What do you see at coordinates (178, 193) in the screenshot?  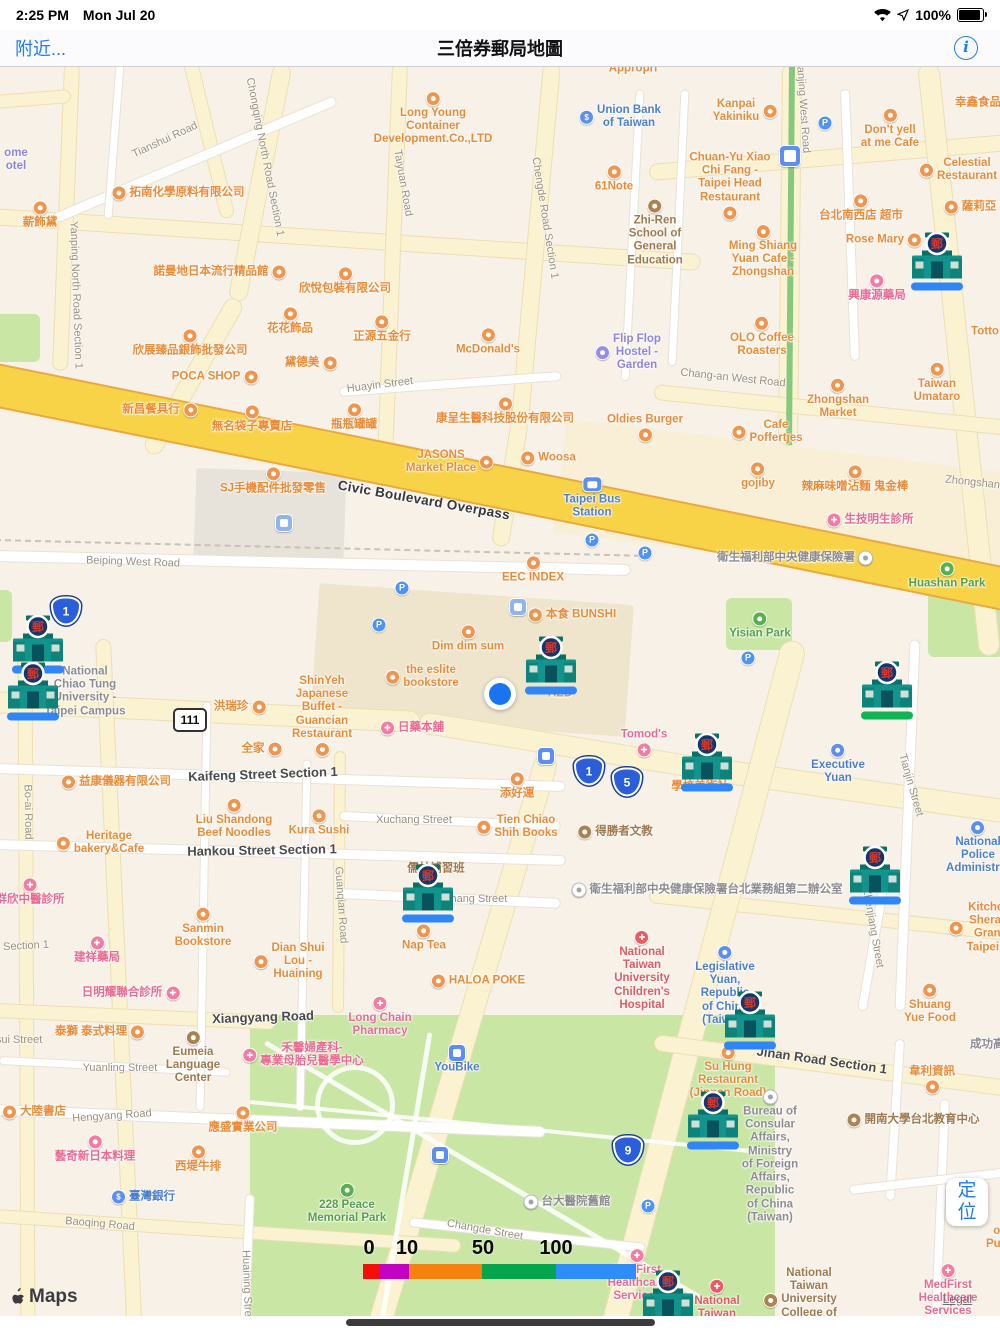 I see `poi-label: 拓南化學原料有限公司` at bounding box center [178, 193].